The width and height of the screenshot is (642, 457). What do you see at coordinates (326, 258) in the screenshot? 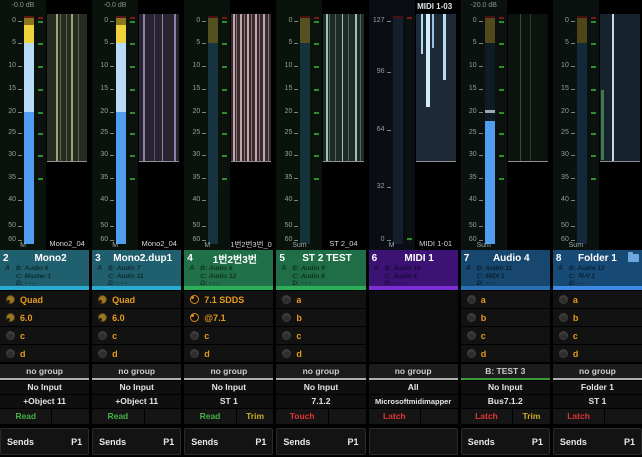
I see `channel-name: ST 2 TEST` at bounding box center [326, 258].